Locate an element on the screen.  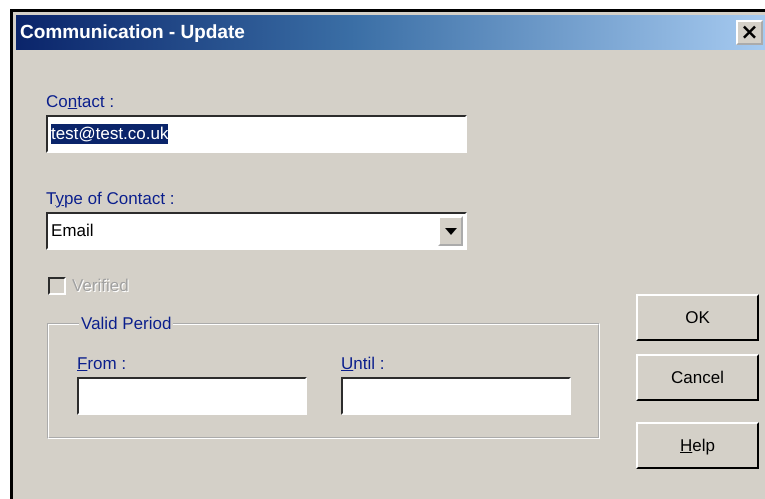
contact-label: Contact : is located at coordinates (80, 102).